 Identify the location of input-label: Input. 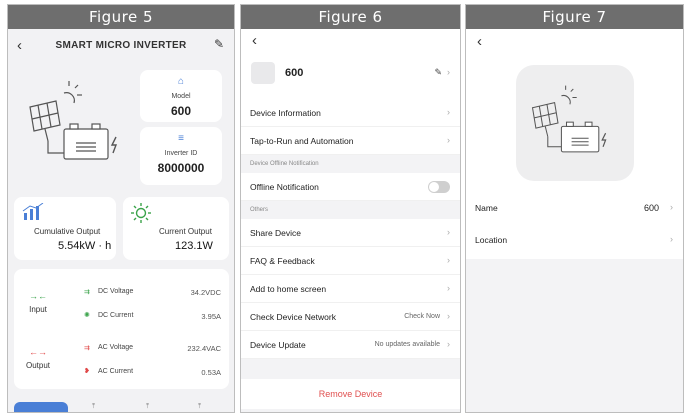
(38, 309).